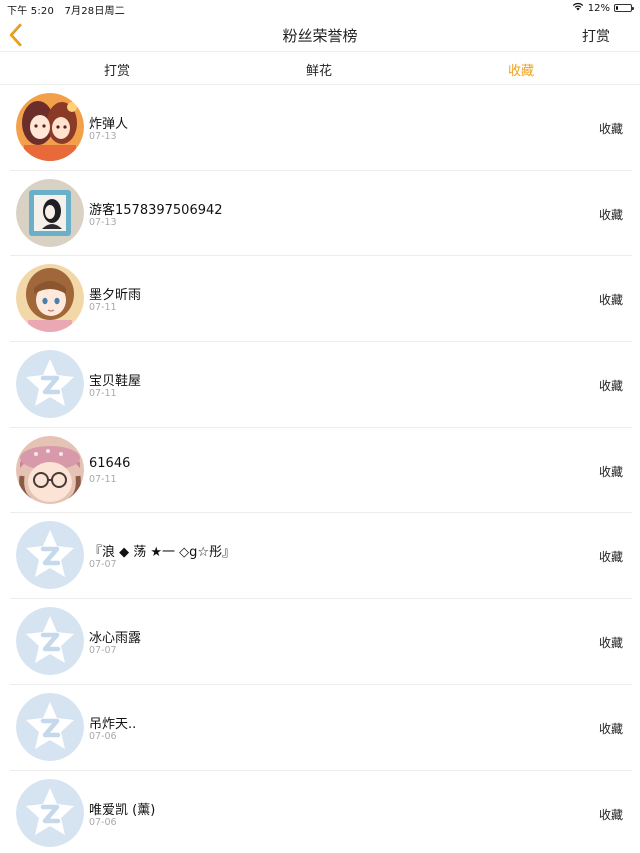 This screenshot has height=853, width=640. I want to click on list-item: 61646 07-11 收藏, so click(321, 471).